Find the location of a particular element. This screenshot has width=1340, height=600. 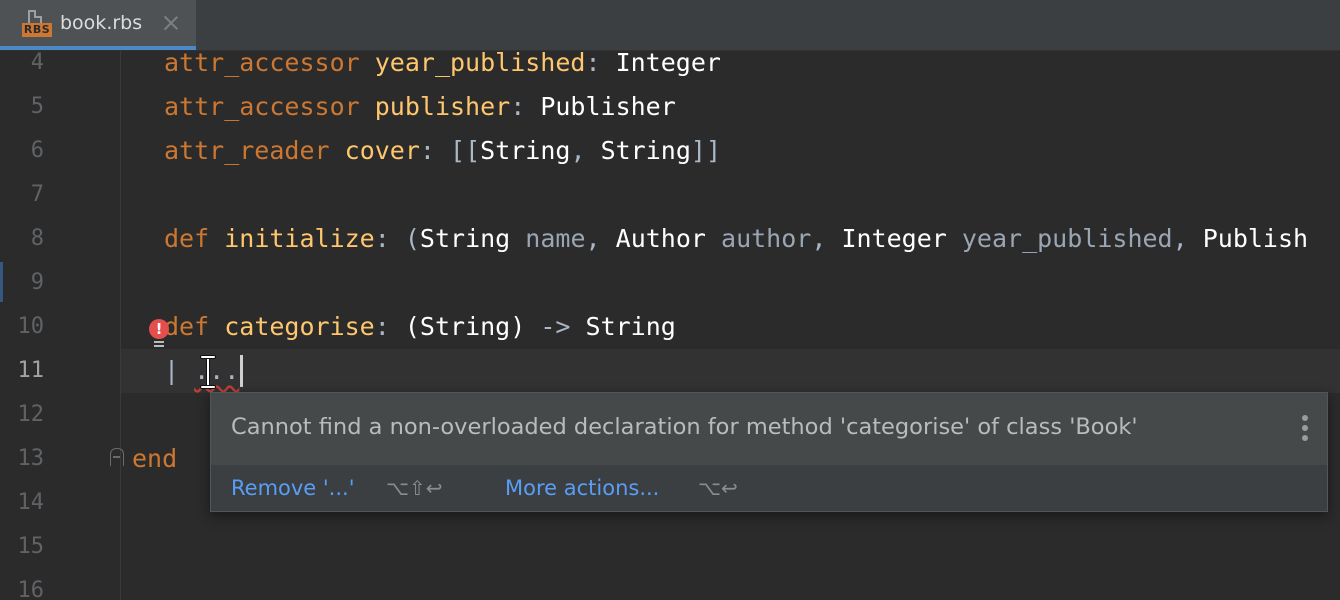

more-vertical-icon is located at coordinates (1305, 429).